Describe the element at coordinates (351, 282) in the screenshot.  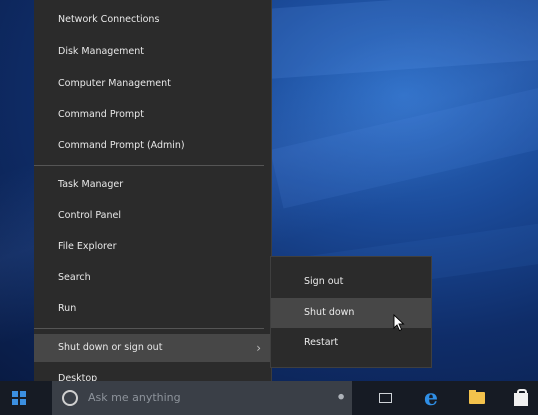
I see `submenu-item-sign-out: Sign out` at that location.